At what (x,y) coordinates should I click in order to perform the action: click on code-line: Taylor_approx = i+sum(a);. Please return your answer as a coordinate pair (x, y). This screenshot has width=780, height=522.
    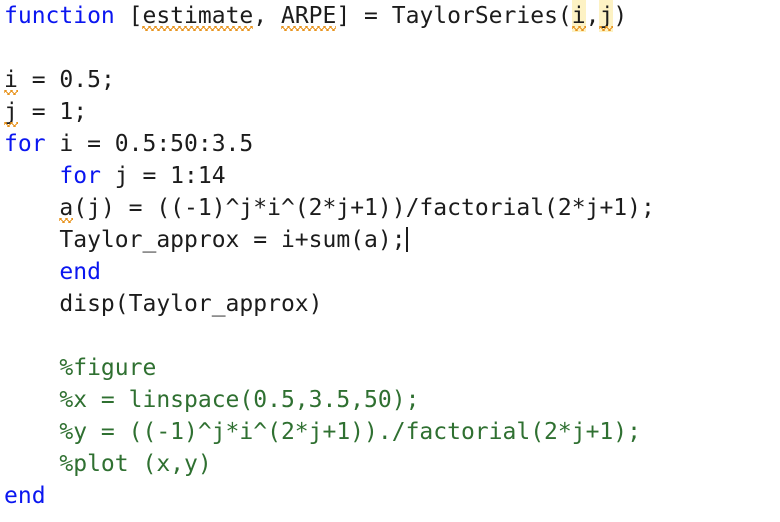
    Looking at the image, I should click on (390, 240).